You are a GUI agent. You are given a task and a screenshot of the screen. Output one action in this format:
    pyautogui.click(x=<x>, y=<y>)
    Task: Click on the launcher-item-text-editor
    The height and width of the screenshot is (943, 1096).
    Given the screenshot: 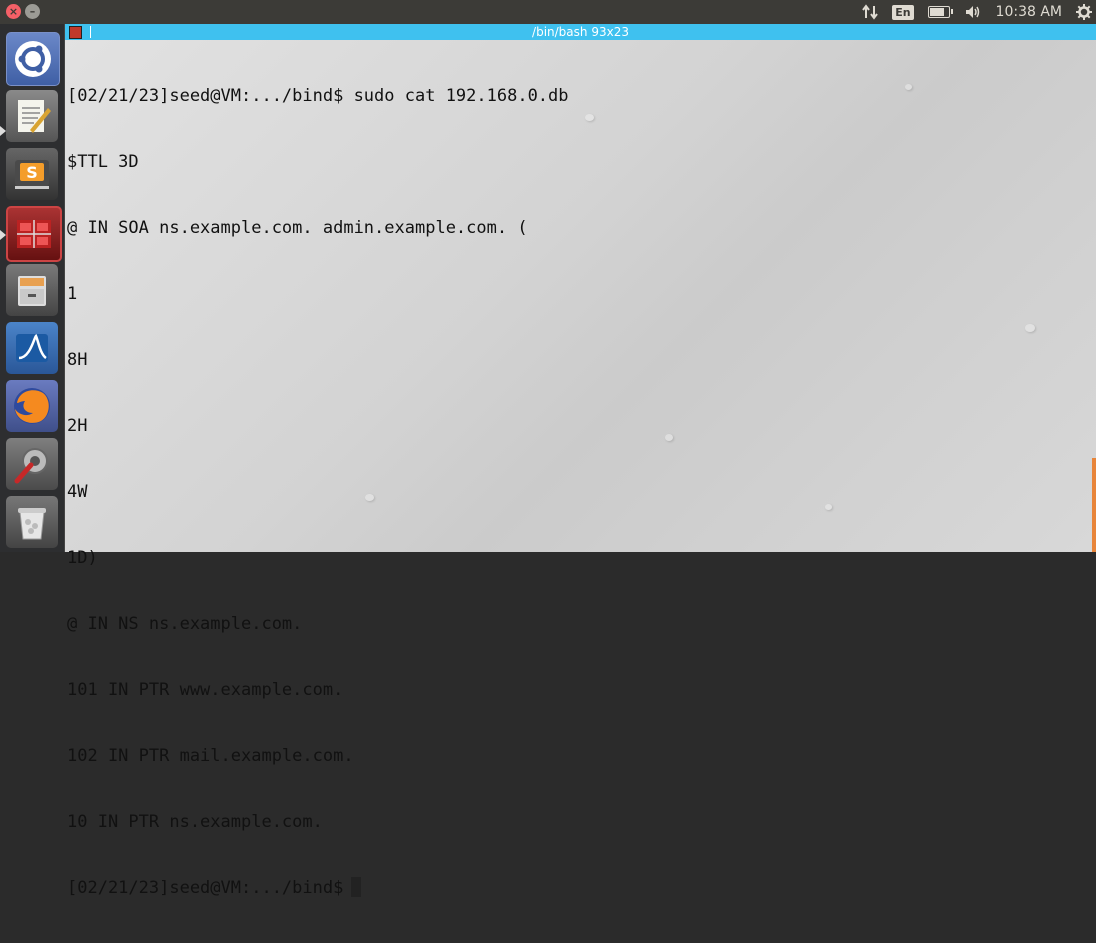 What is the action you would take?
    pyautogui.click(x=32, y=116)
    